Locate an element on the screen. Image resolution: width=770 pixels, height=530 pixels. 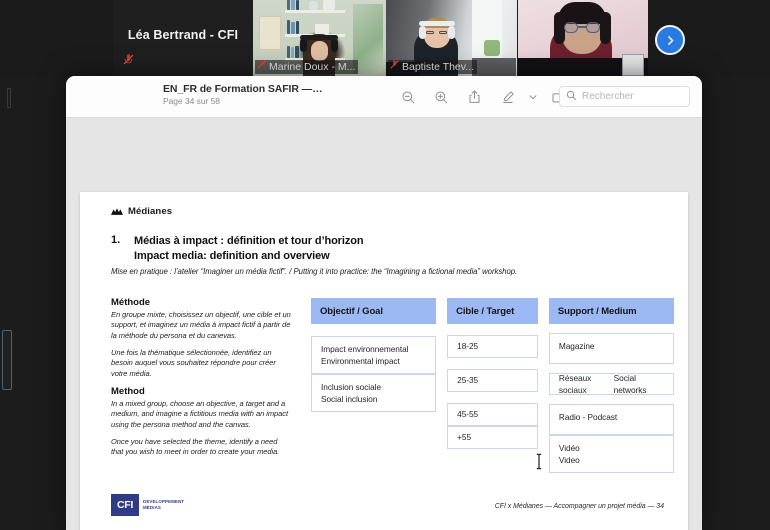
method-heading-en: Method is located at coordinates (128, 392).